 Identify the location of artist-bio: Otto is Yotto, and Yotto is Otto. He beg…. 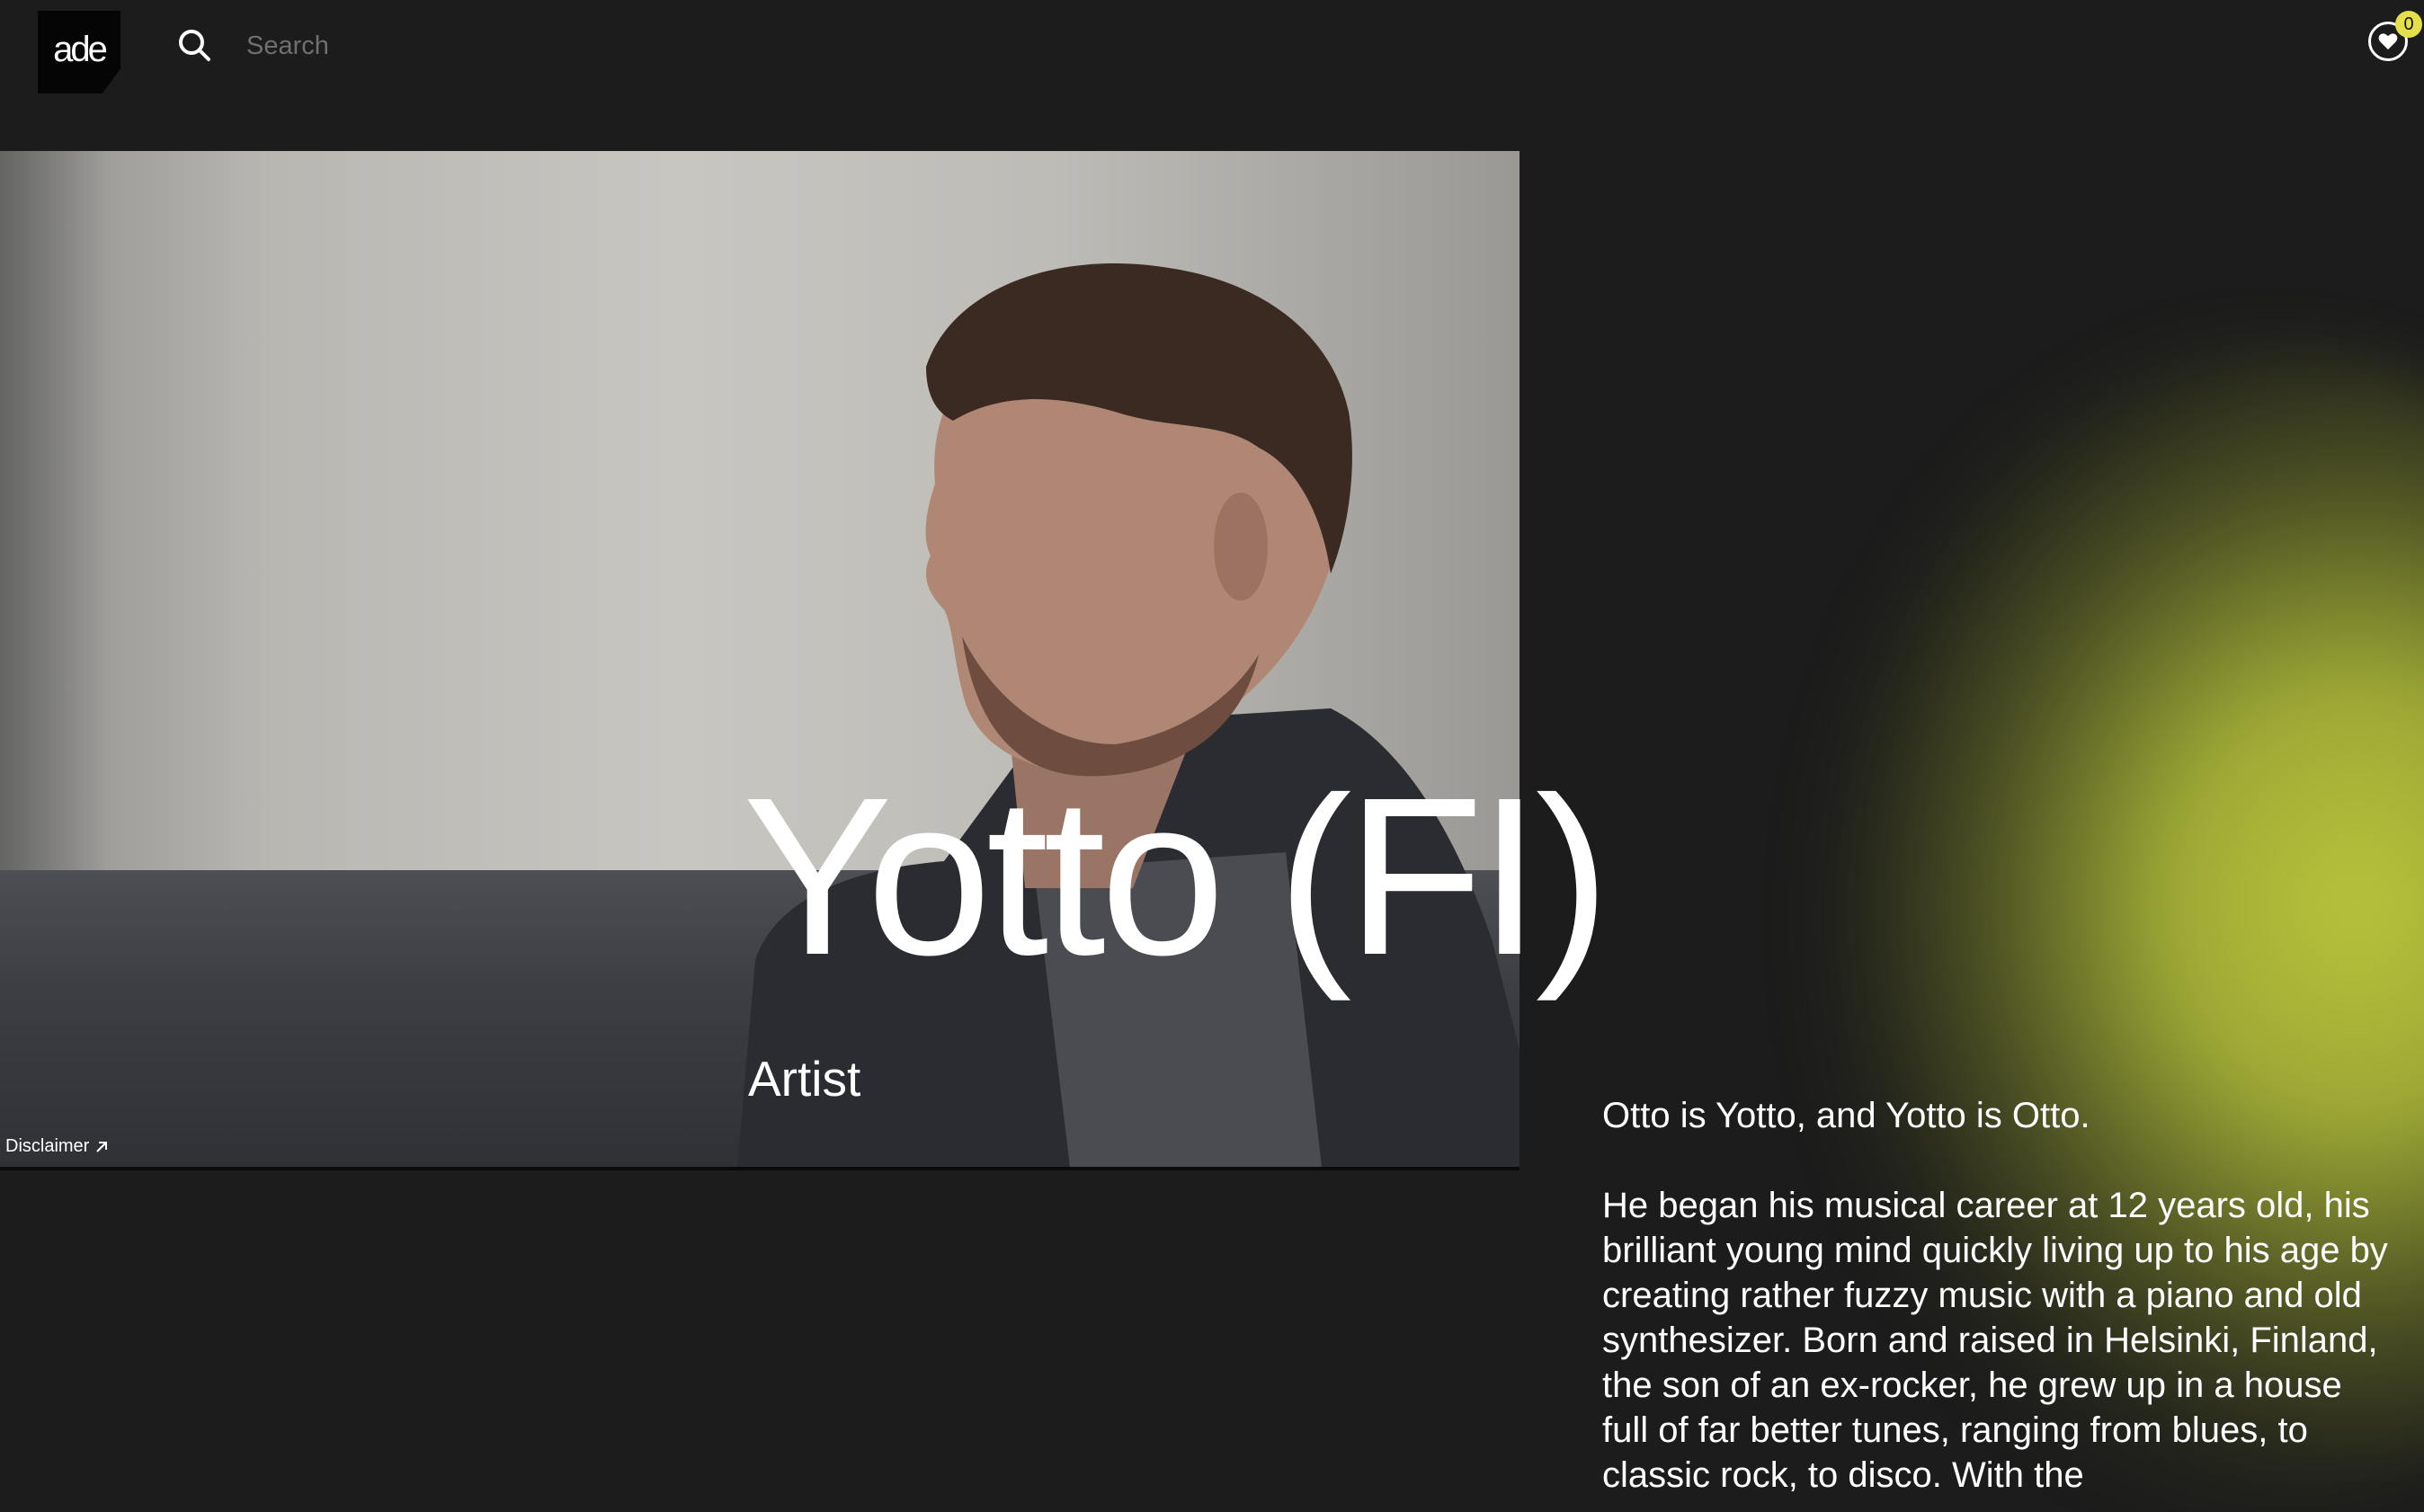
(1997, 1302).